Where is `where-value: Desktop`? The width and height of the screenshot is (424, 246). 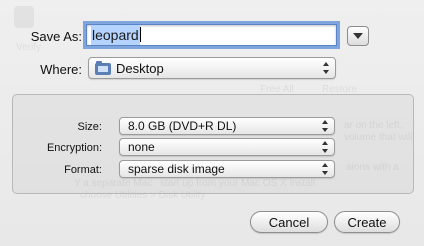
where-value: Desktop is located at coordinates (140, 68).